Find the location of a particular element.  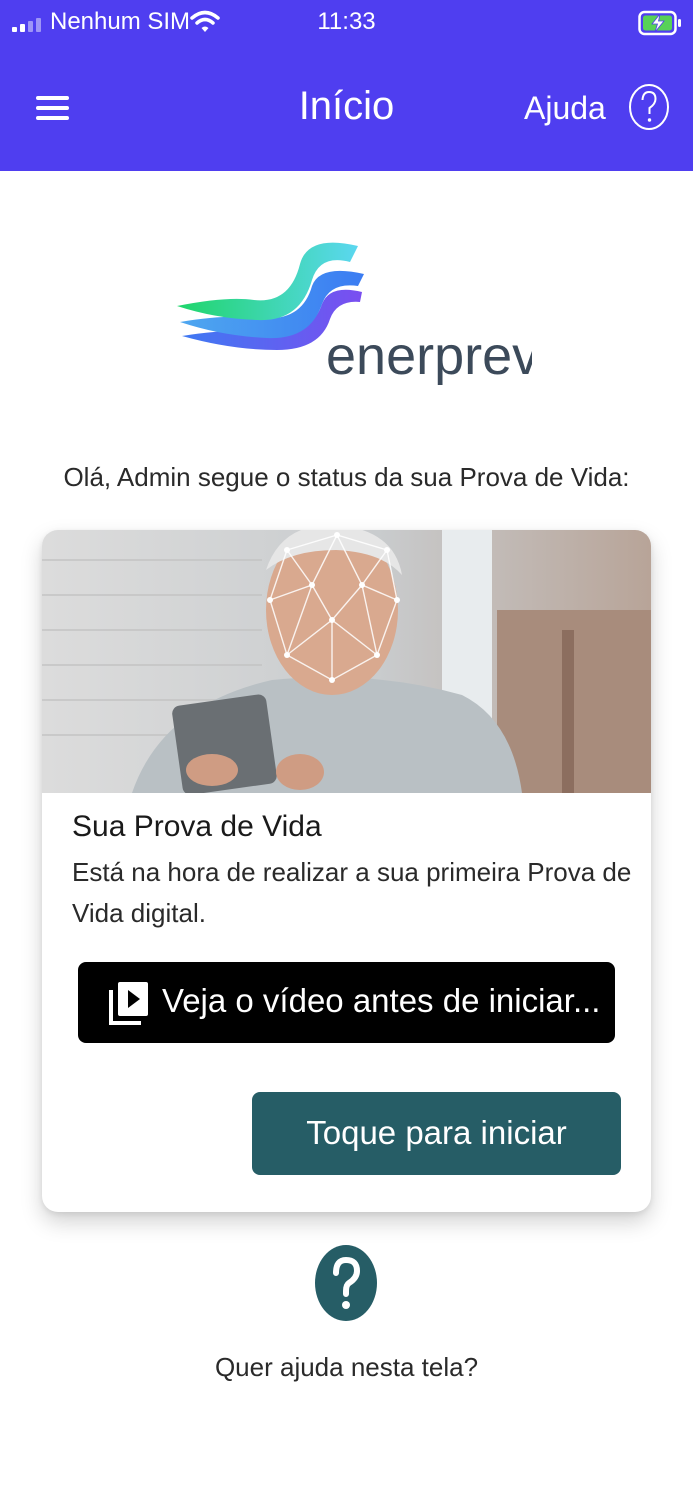

question-mark-icon is located at coordinates (346, 1283).